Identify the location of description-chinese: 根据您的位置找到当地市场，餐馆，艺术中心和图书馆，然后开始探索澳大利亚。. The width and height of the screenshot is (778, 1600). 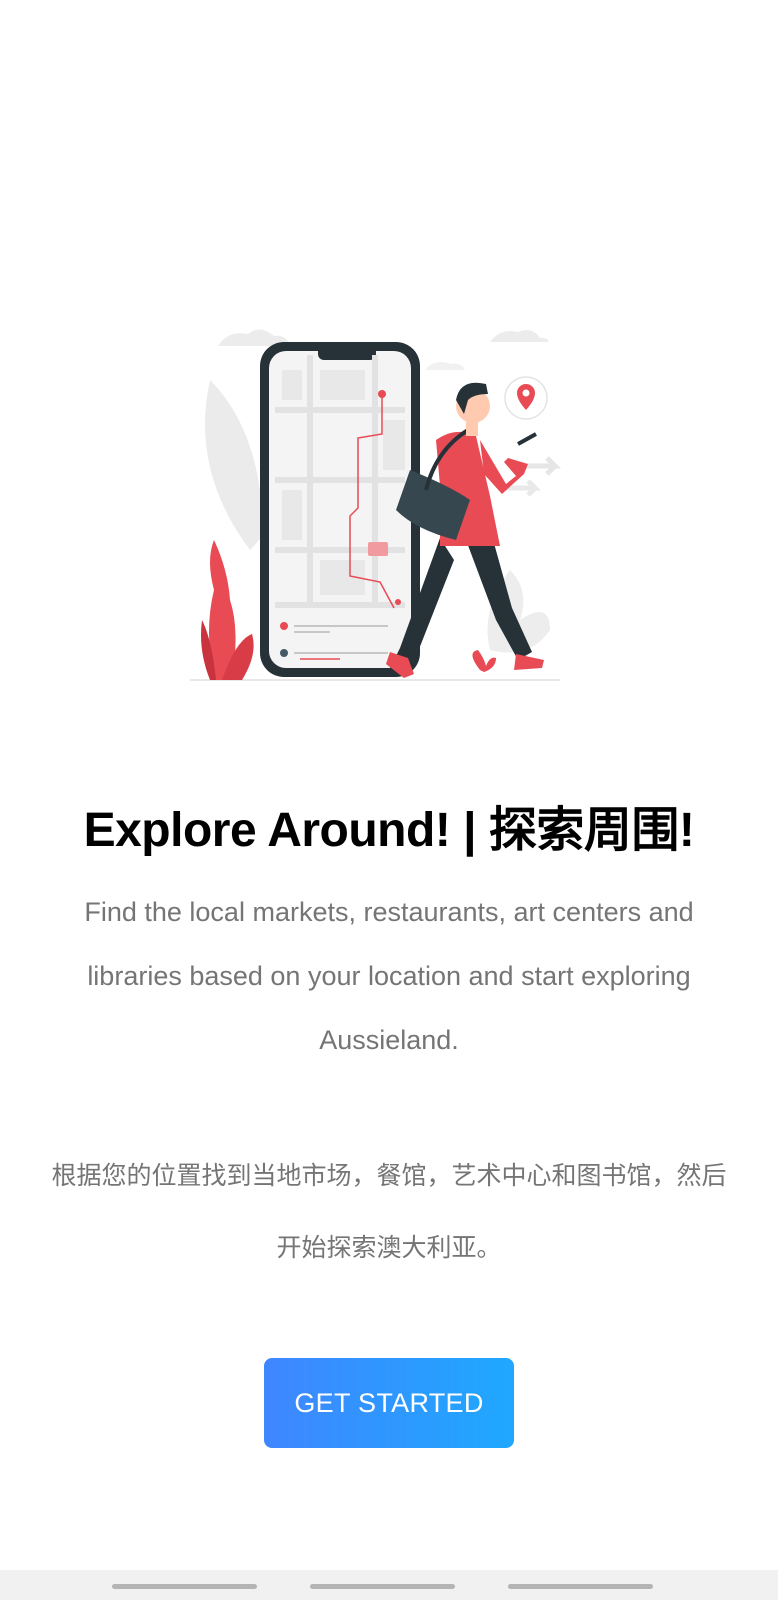
(389, 1212).